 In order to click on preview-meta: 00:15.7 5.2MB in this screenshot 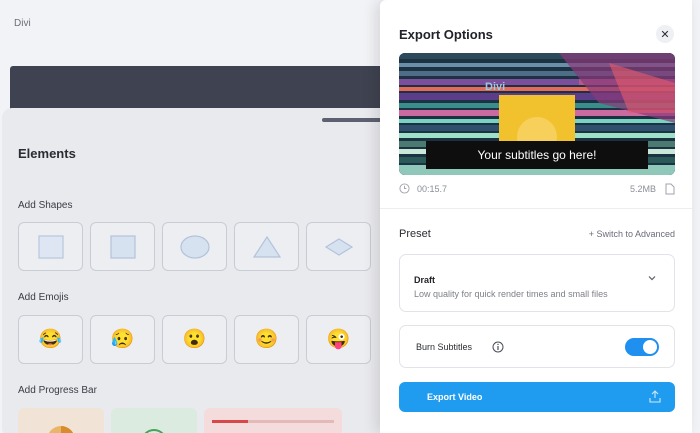, I will do `click(537, 190)`.